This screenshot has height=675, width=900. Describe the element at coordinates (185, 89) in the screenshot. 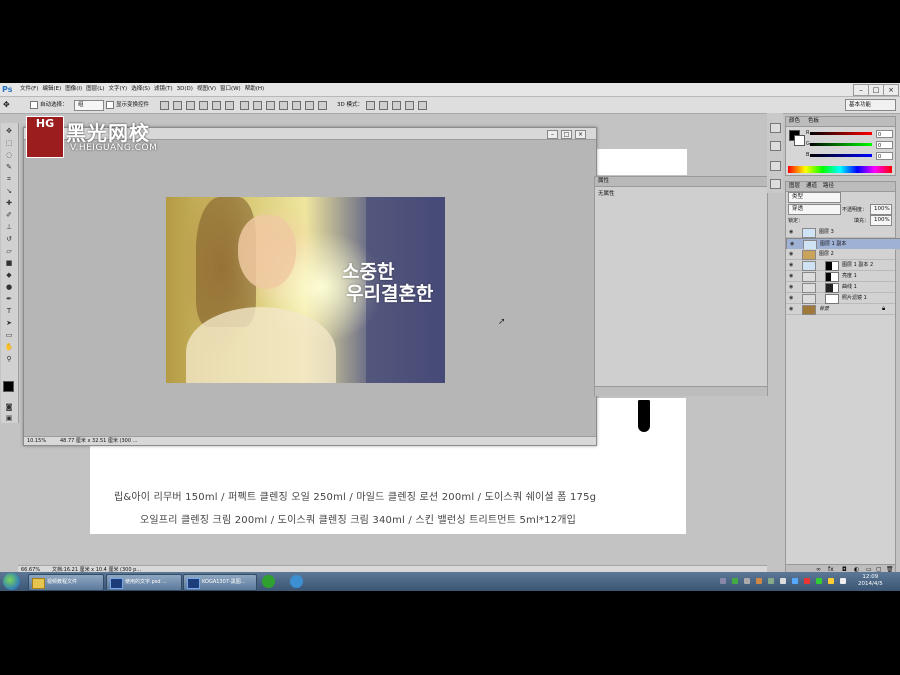

I see `menu-3d: 3D(D)` at that location.